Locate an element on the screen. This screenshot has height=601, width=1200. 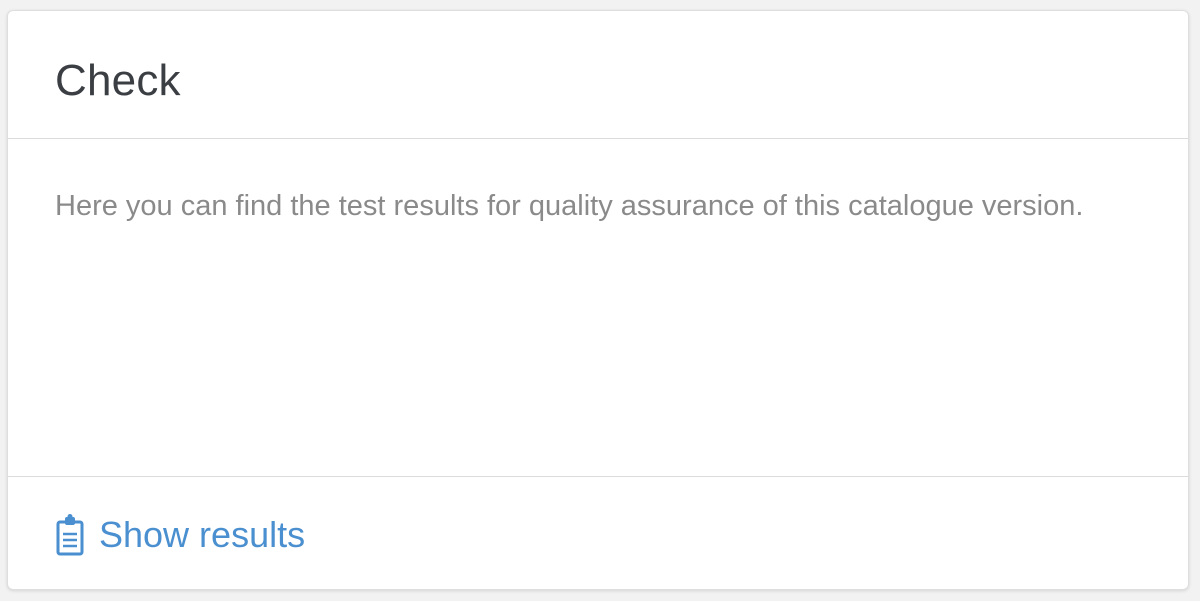
card-title: Check is located at coordinates (118, 80).